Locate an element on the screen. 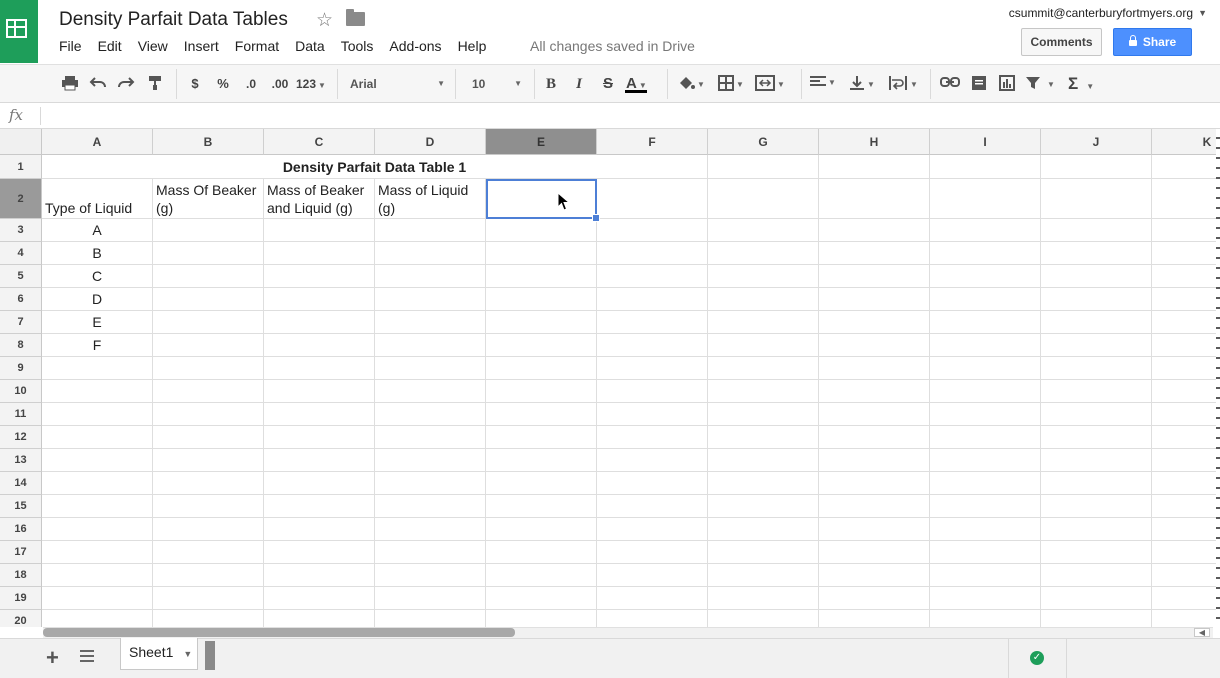  cell-f17 is located at coordinates (652, 552).